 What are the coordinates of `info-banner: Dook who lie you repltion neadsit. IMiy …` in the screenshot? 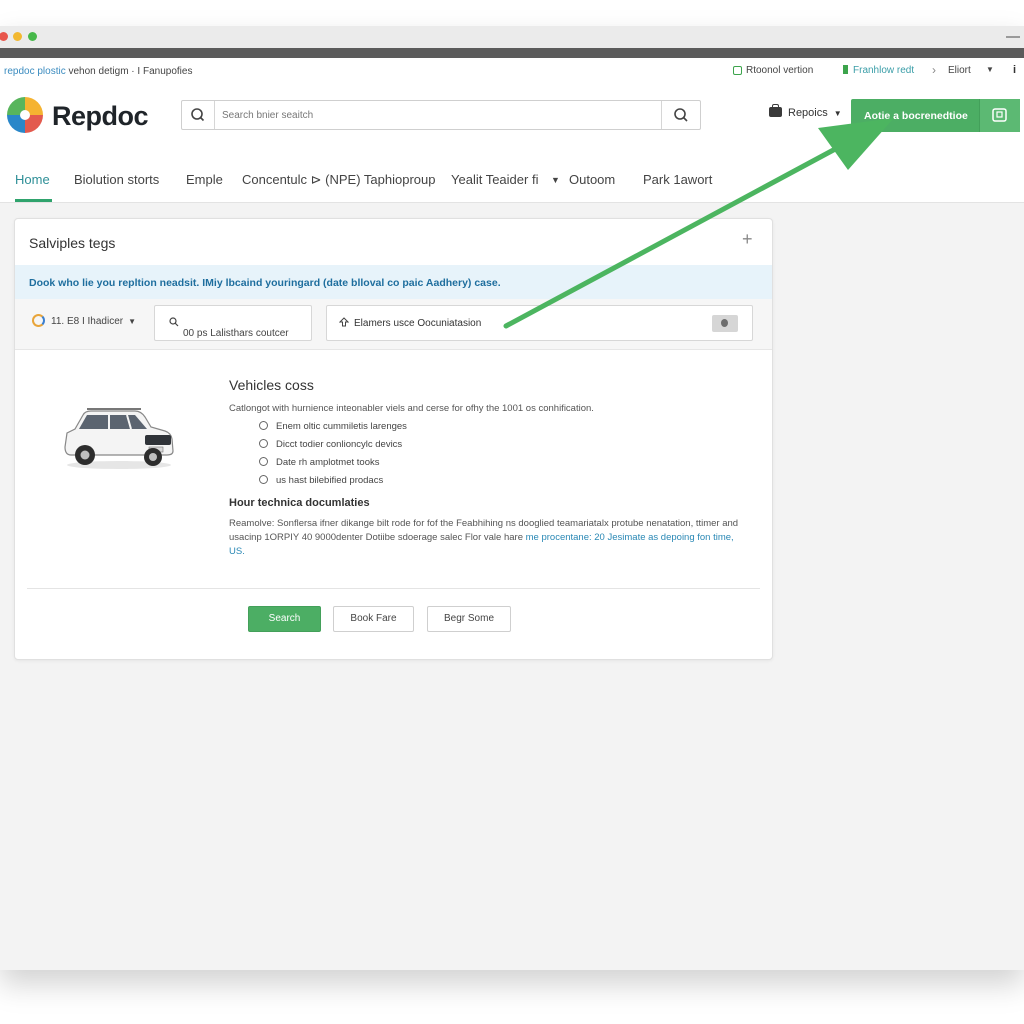 It's located at (393, 282).